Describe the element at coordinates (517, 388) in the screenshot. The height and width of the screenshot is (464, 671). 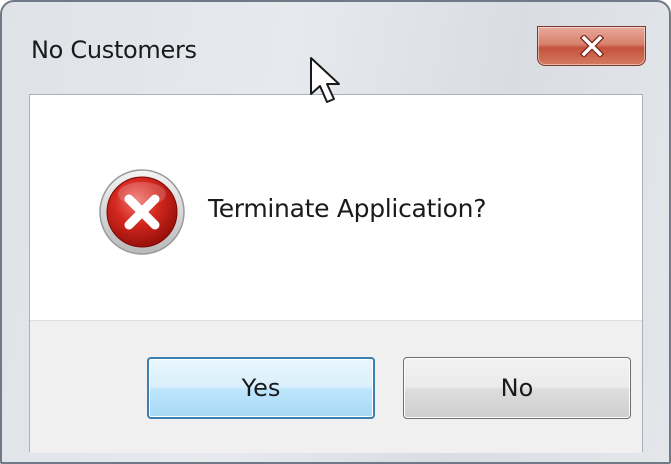
I see `no-button: No` at that location.